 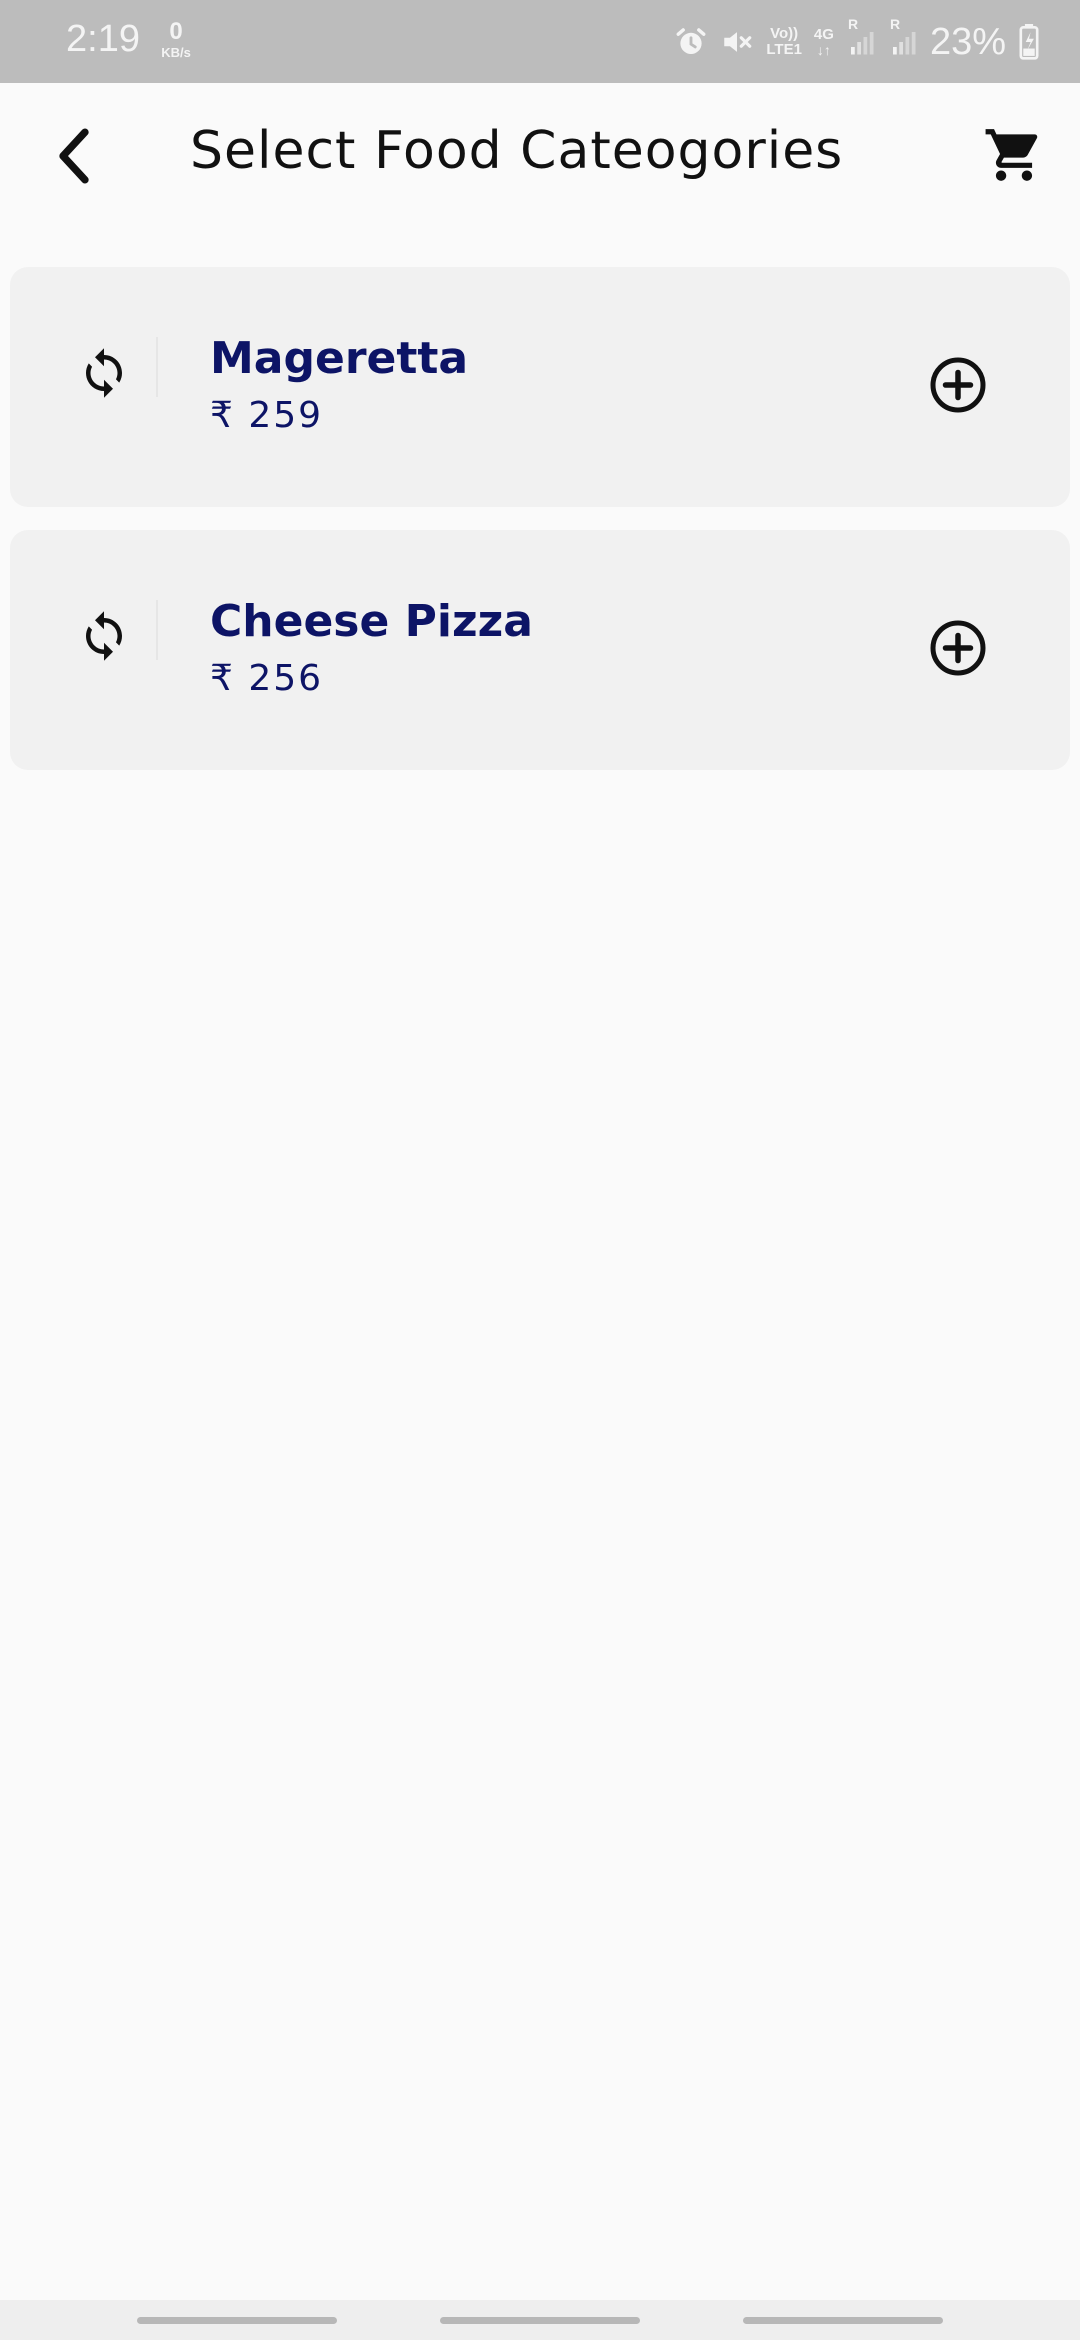 What do you see at coordinates (103, 39) in the screenshot?
I see `status-time: 2:19` at bounding box center [103, 39].